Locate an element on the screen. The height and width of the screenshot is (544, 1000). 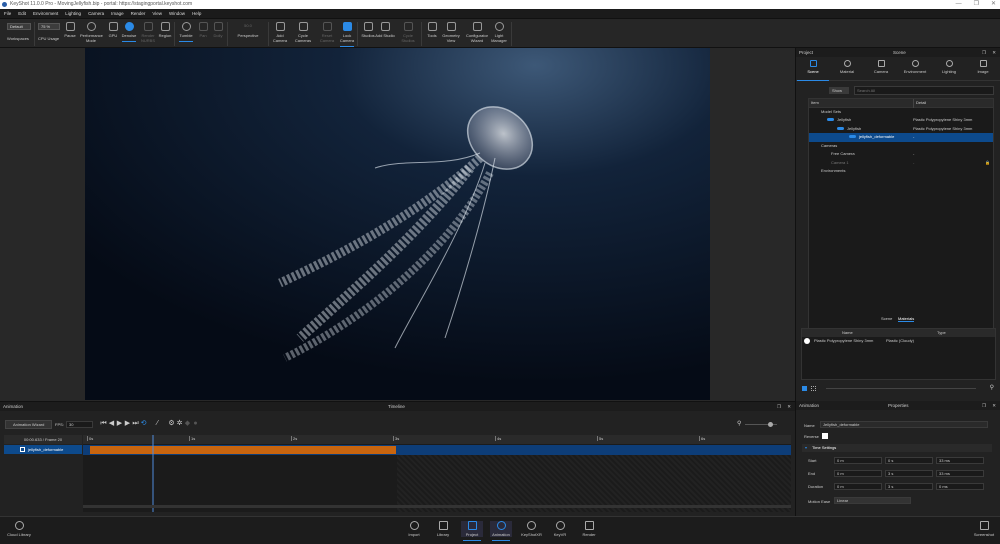
tree-row: Camera 1- 🔒 is located at coordinates (901, 163).